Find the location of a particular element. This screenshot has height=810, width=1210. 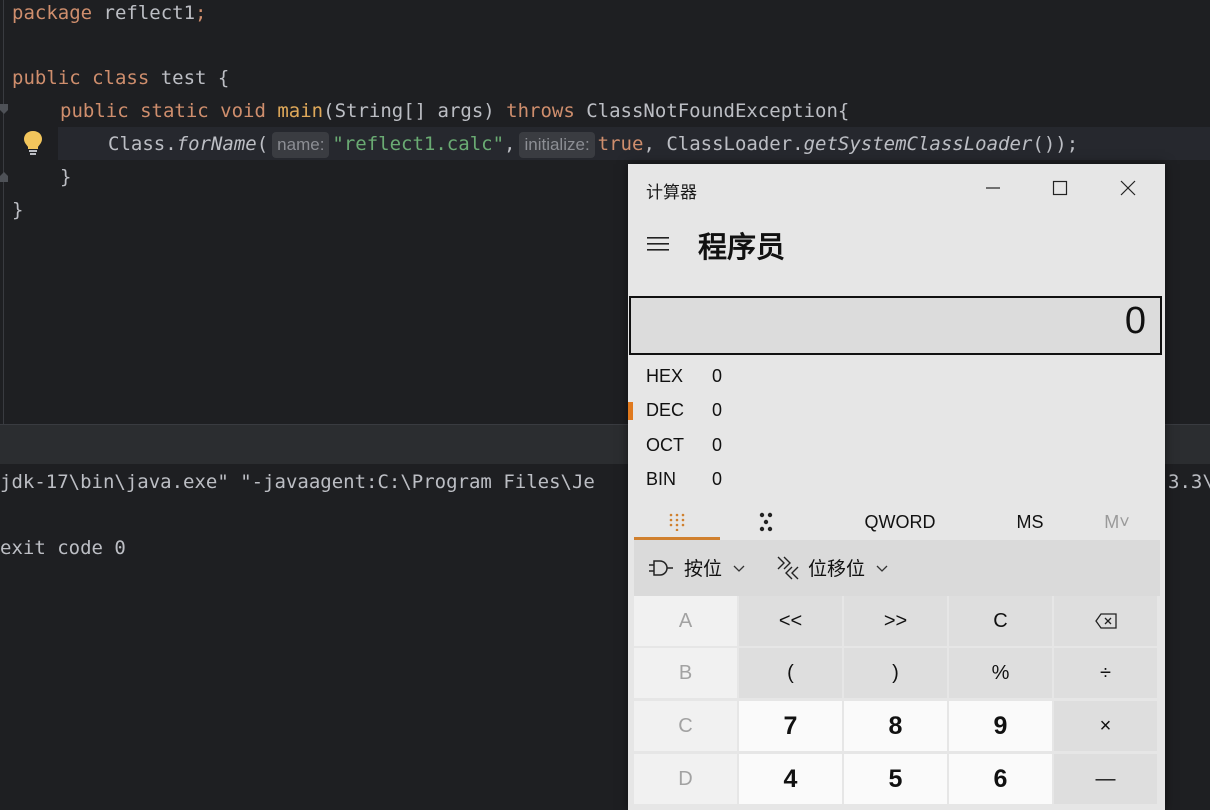

radix-label: DEC is located at coordinates (665, 410).